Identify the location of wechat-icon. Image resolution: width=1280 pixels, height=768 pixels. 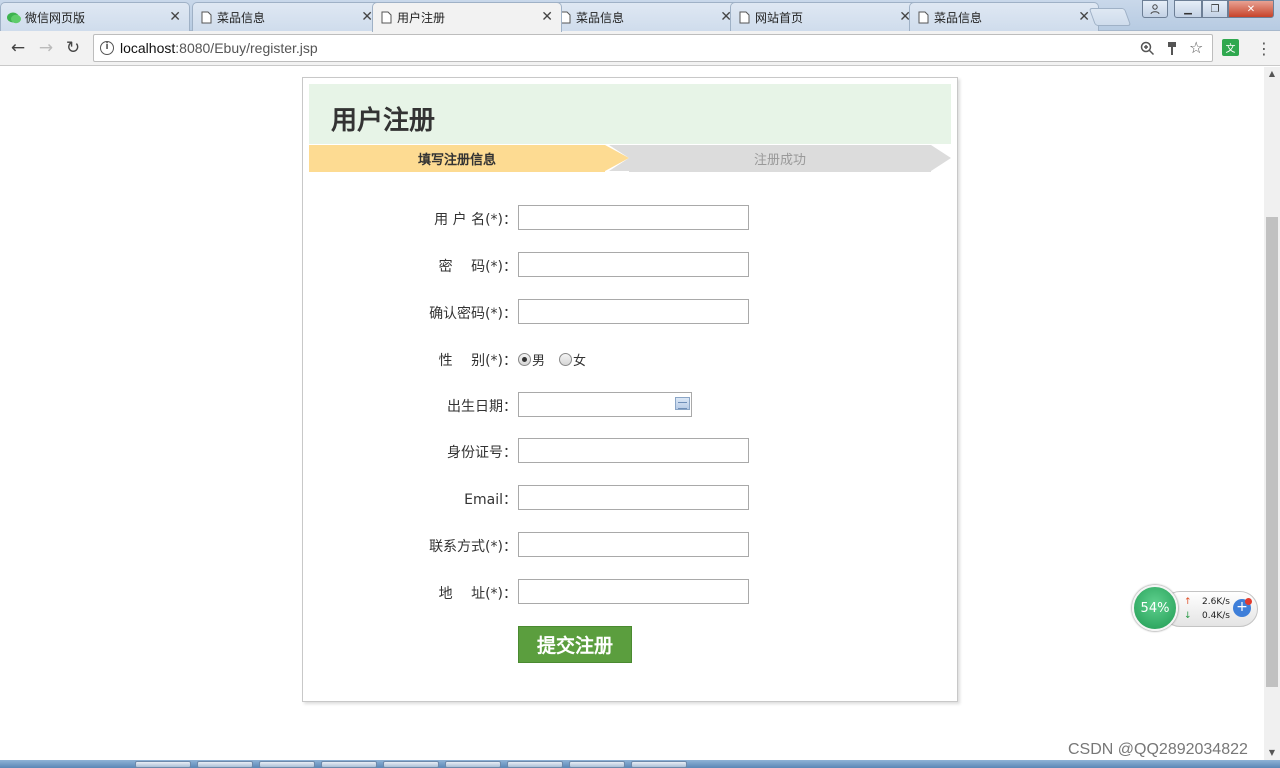
(14, 18).